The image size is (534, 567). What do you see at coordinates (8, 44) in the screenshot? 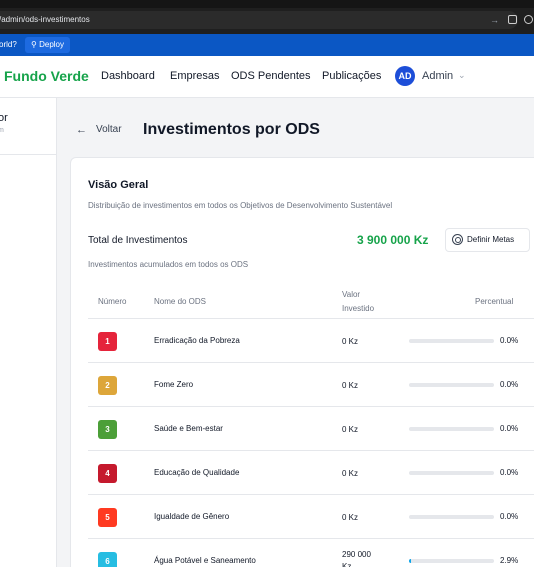
I see `bookmark-world: orld?` at bounding box center [8, 44].